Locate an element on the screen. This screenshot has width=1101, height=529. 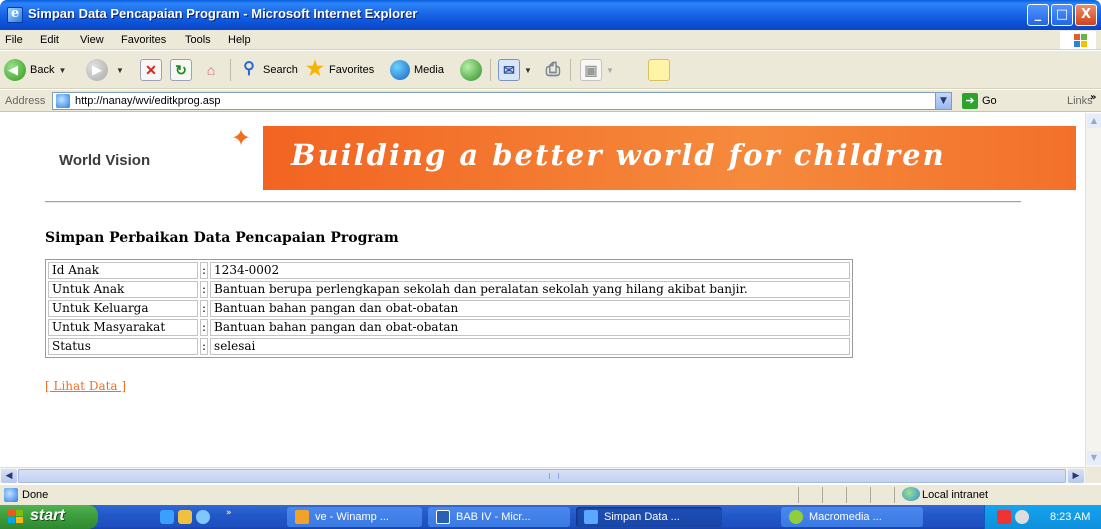
menu-edit: Edit is located at coordinates (49, 40).